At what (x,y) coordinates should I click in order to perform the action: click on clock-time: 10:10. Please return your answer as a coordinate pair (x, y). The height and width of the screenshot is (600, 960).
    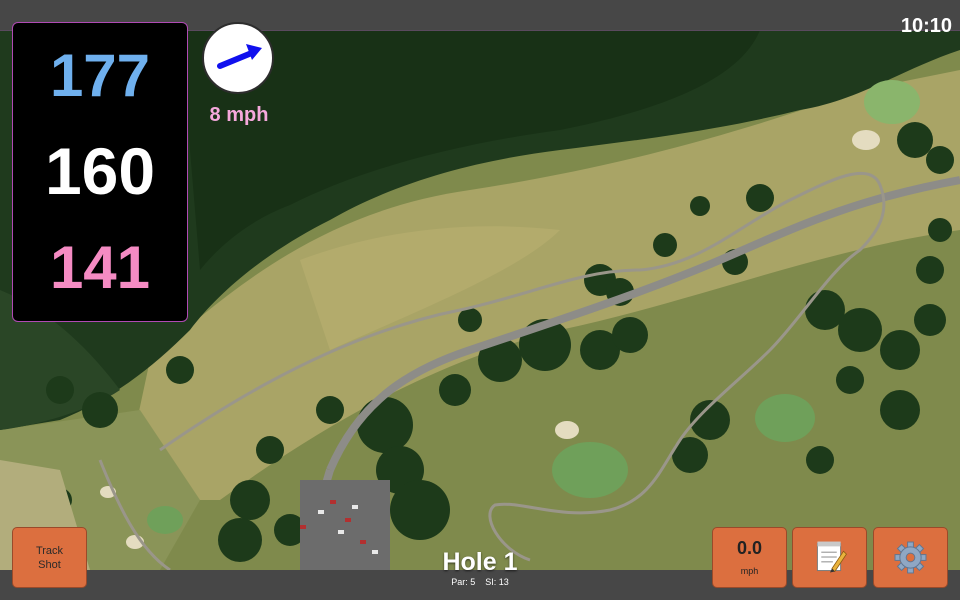
    Looking at the image, I should click on (926, 26).